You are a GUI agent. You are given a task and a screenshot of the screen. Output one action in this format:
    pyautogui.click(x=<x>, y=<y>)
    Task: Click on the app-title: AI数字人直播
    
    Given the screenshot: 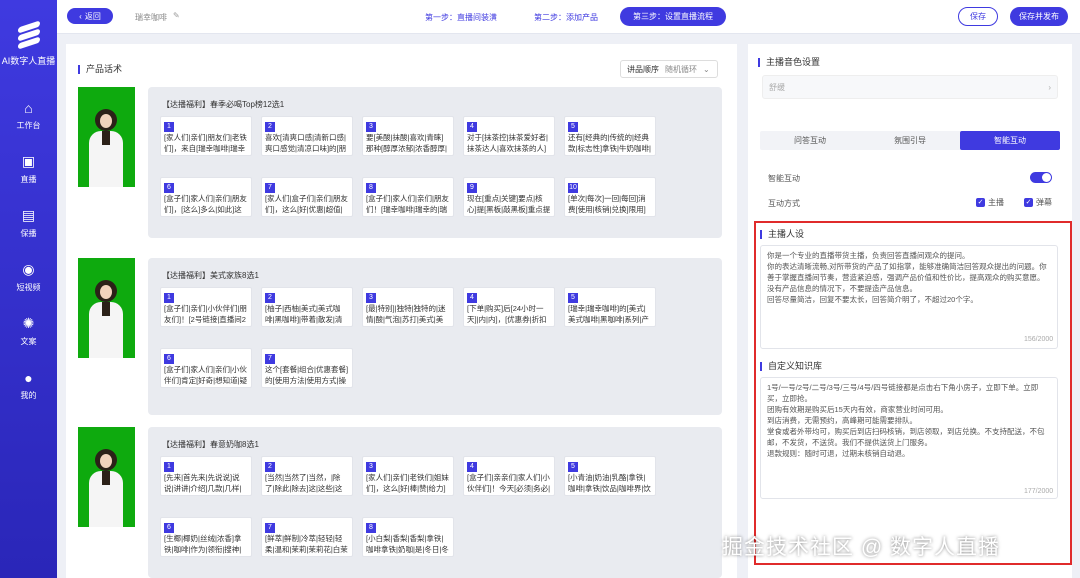 What is the action you would take?
    pyautogui.click(x=28, y=60)
    